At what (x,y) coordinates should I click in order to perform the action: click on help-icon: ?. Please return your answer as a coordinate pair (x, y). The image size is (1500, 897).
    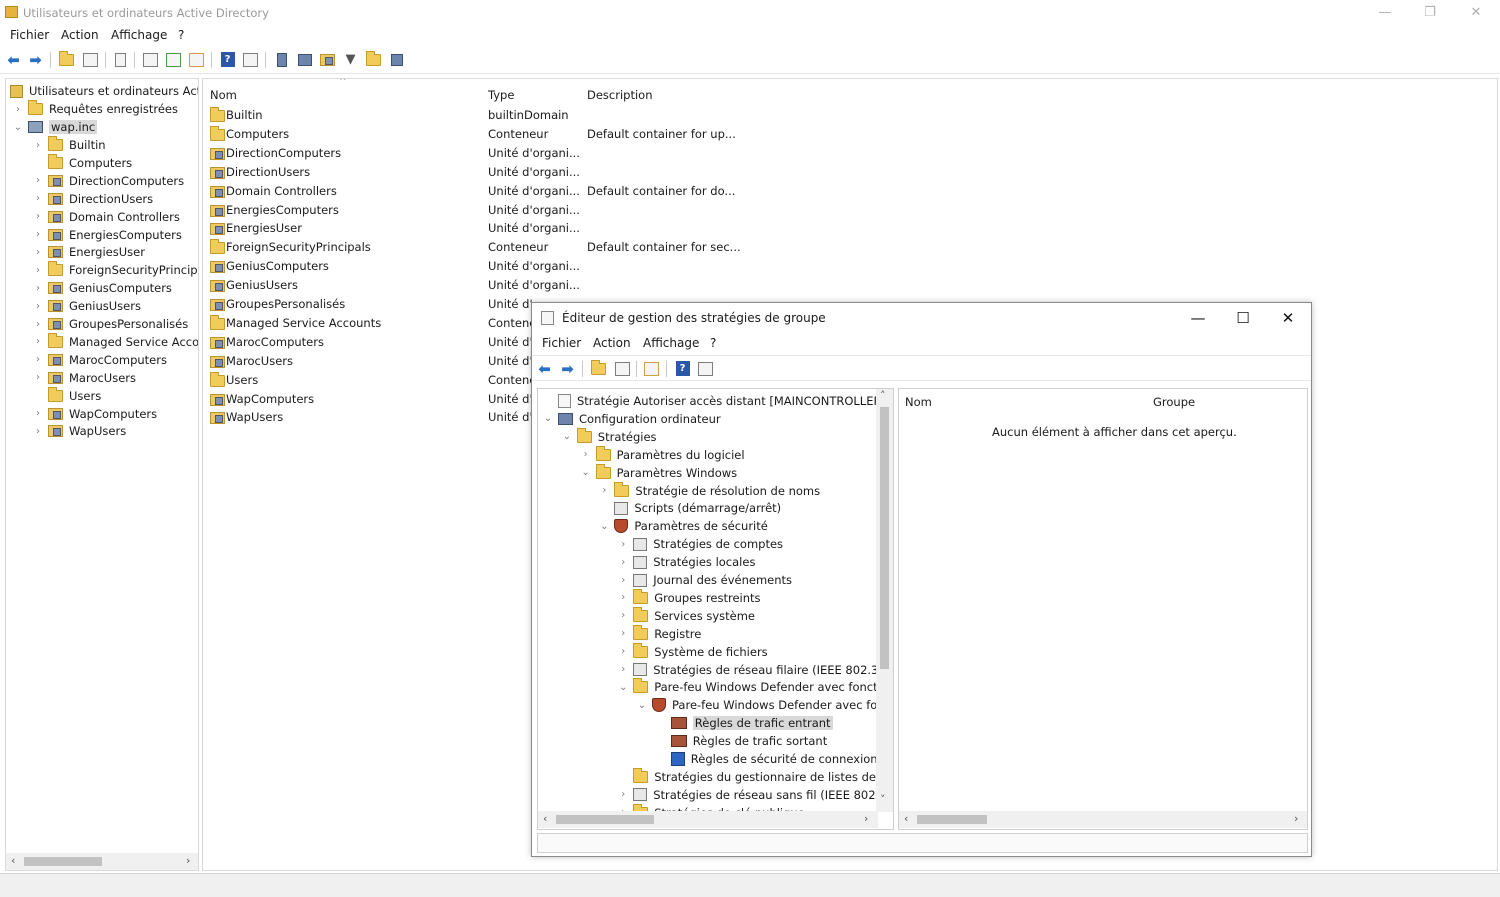
    Looking at the image, I should click on (682, 368).